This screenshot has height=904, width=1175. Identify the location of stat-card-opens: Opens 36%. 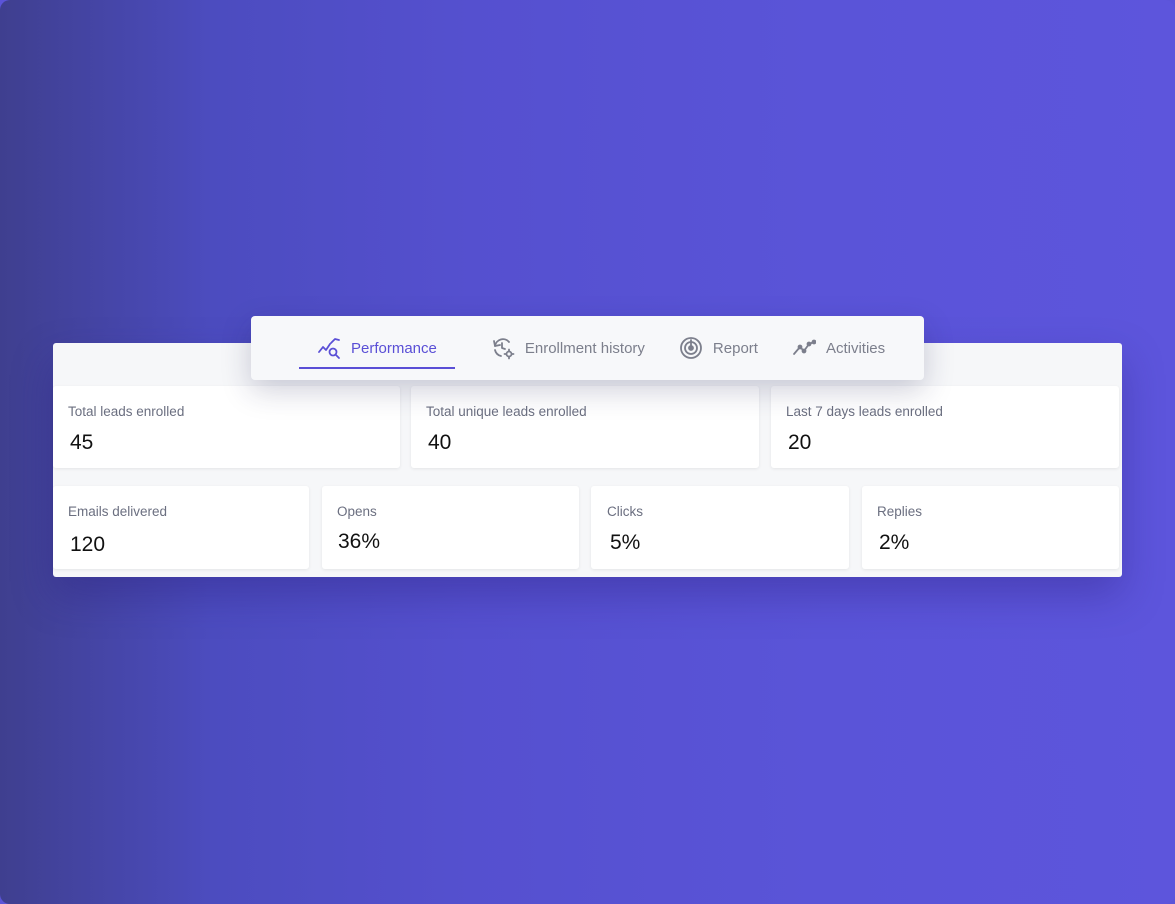
(450, 527).